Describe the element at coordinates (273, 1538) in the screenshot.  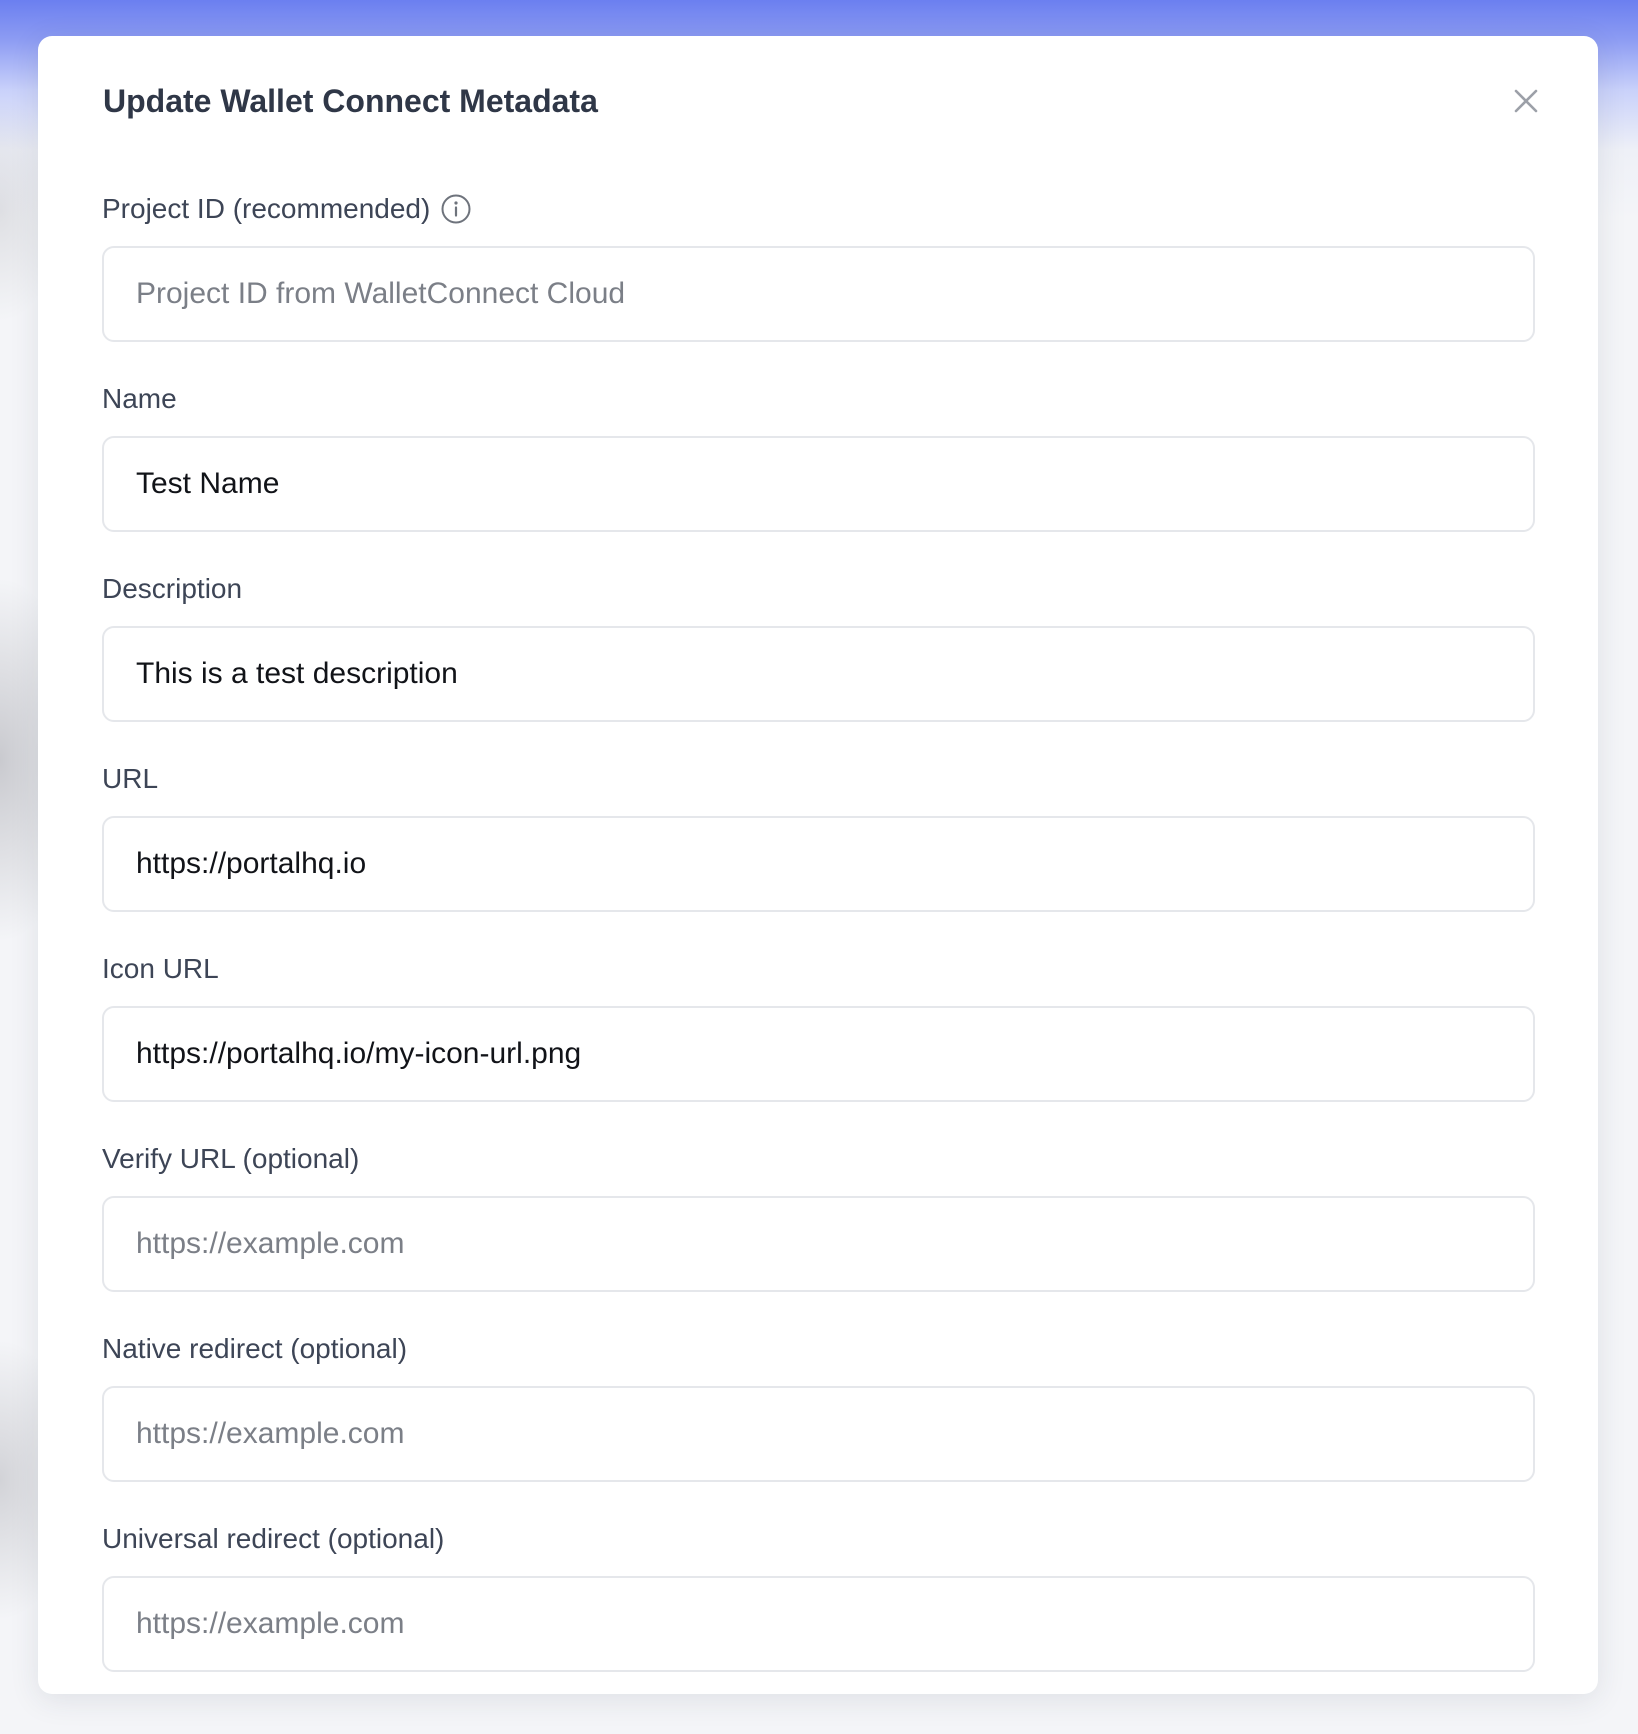
I see `universal-redirect-label: Universal redirect (optional)` at that location.